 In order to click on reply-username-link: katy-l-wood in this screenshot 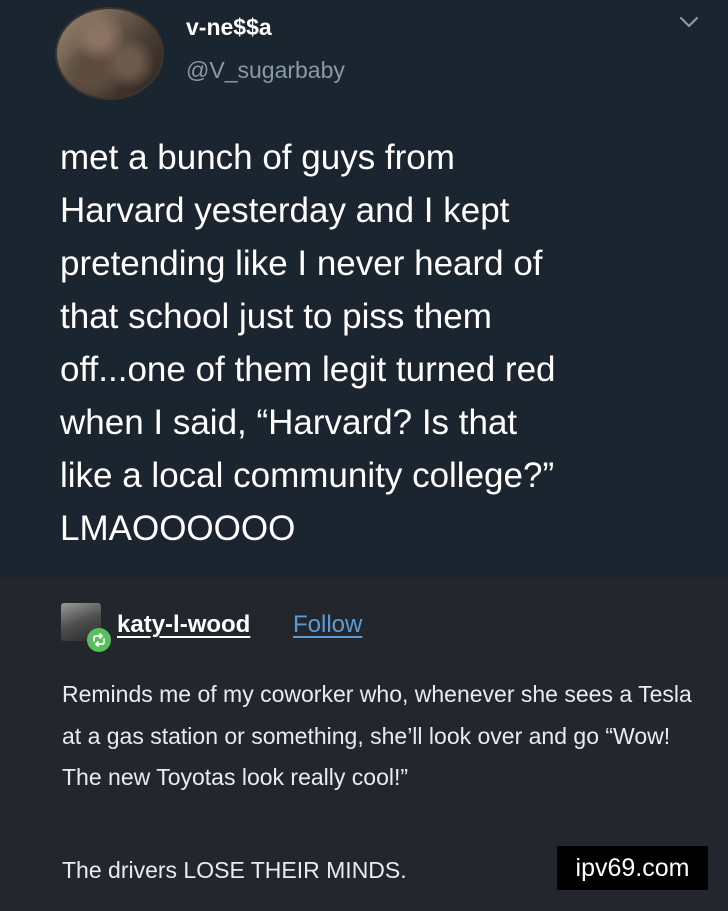, I will do `click(183, 625)`.